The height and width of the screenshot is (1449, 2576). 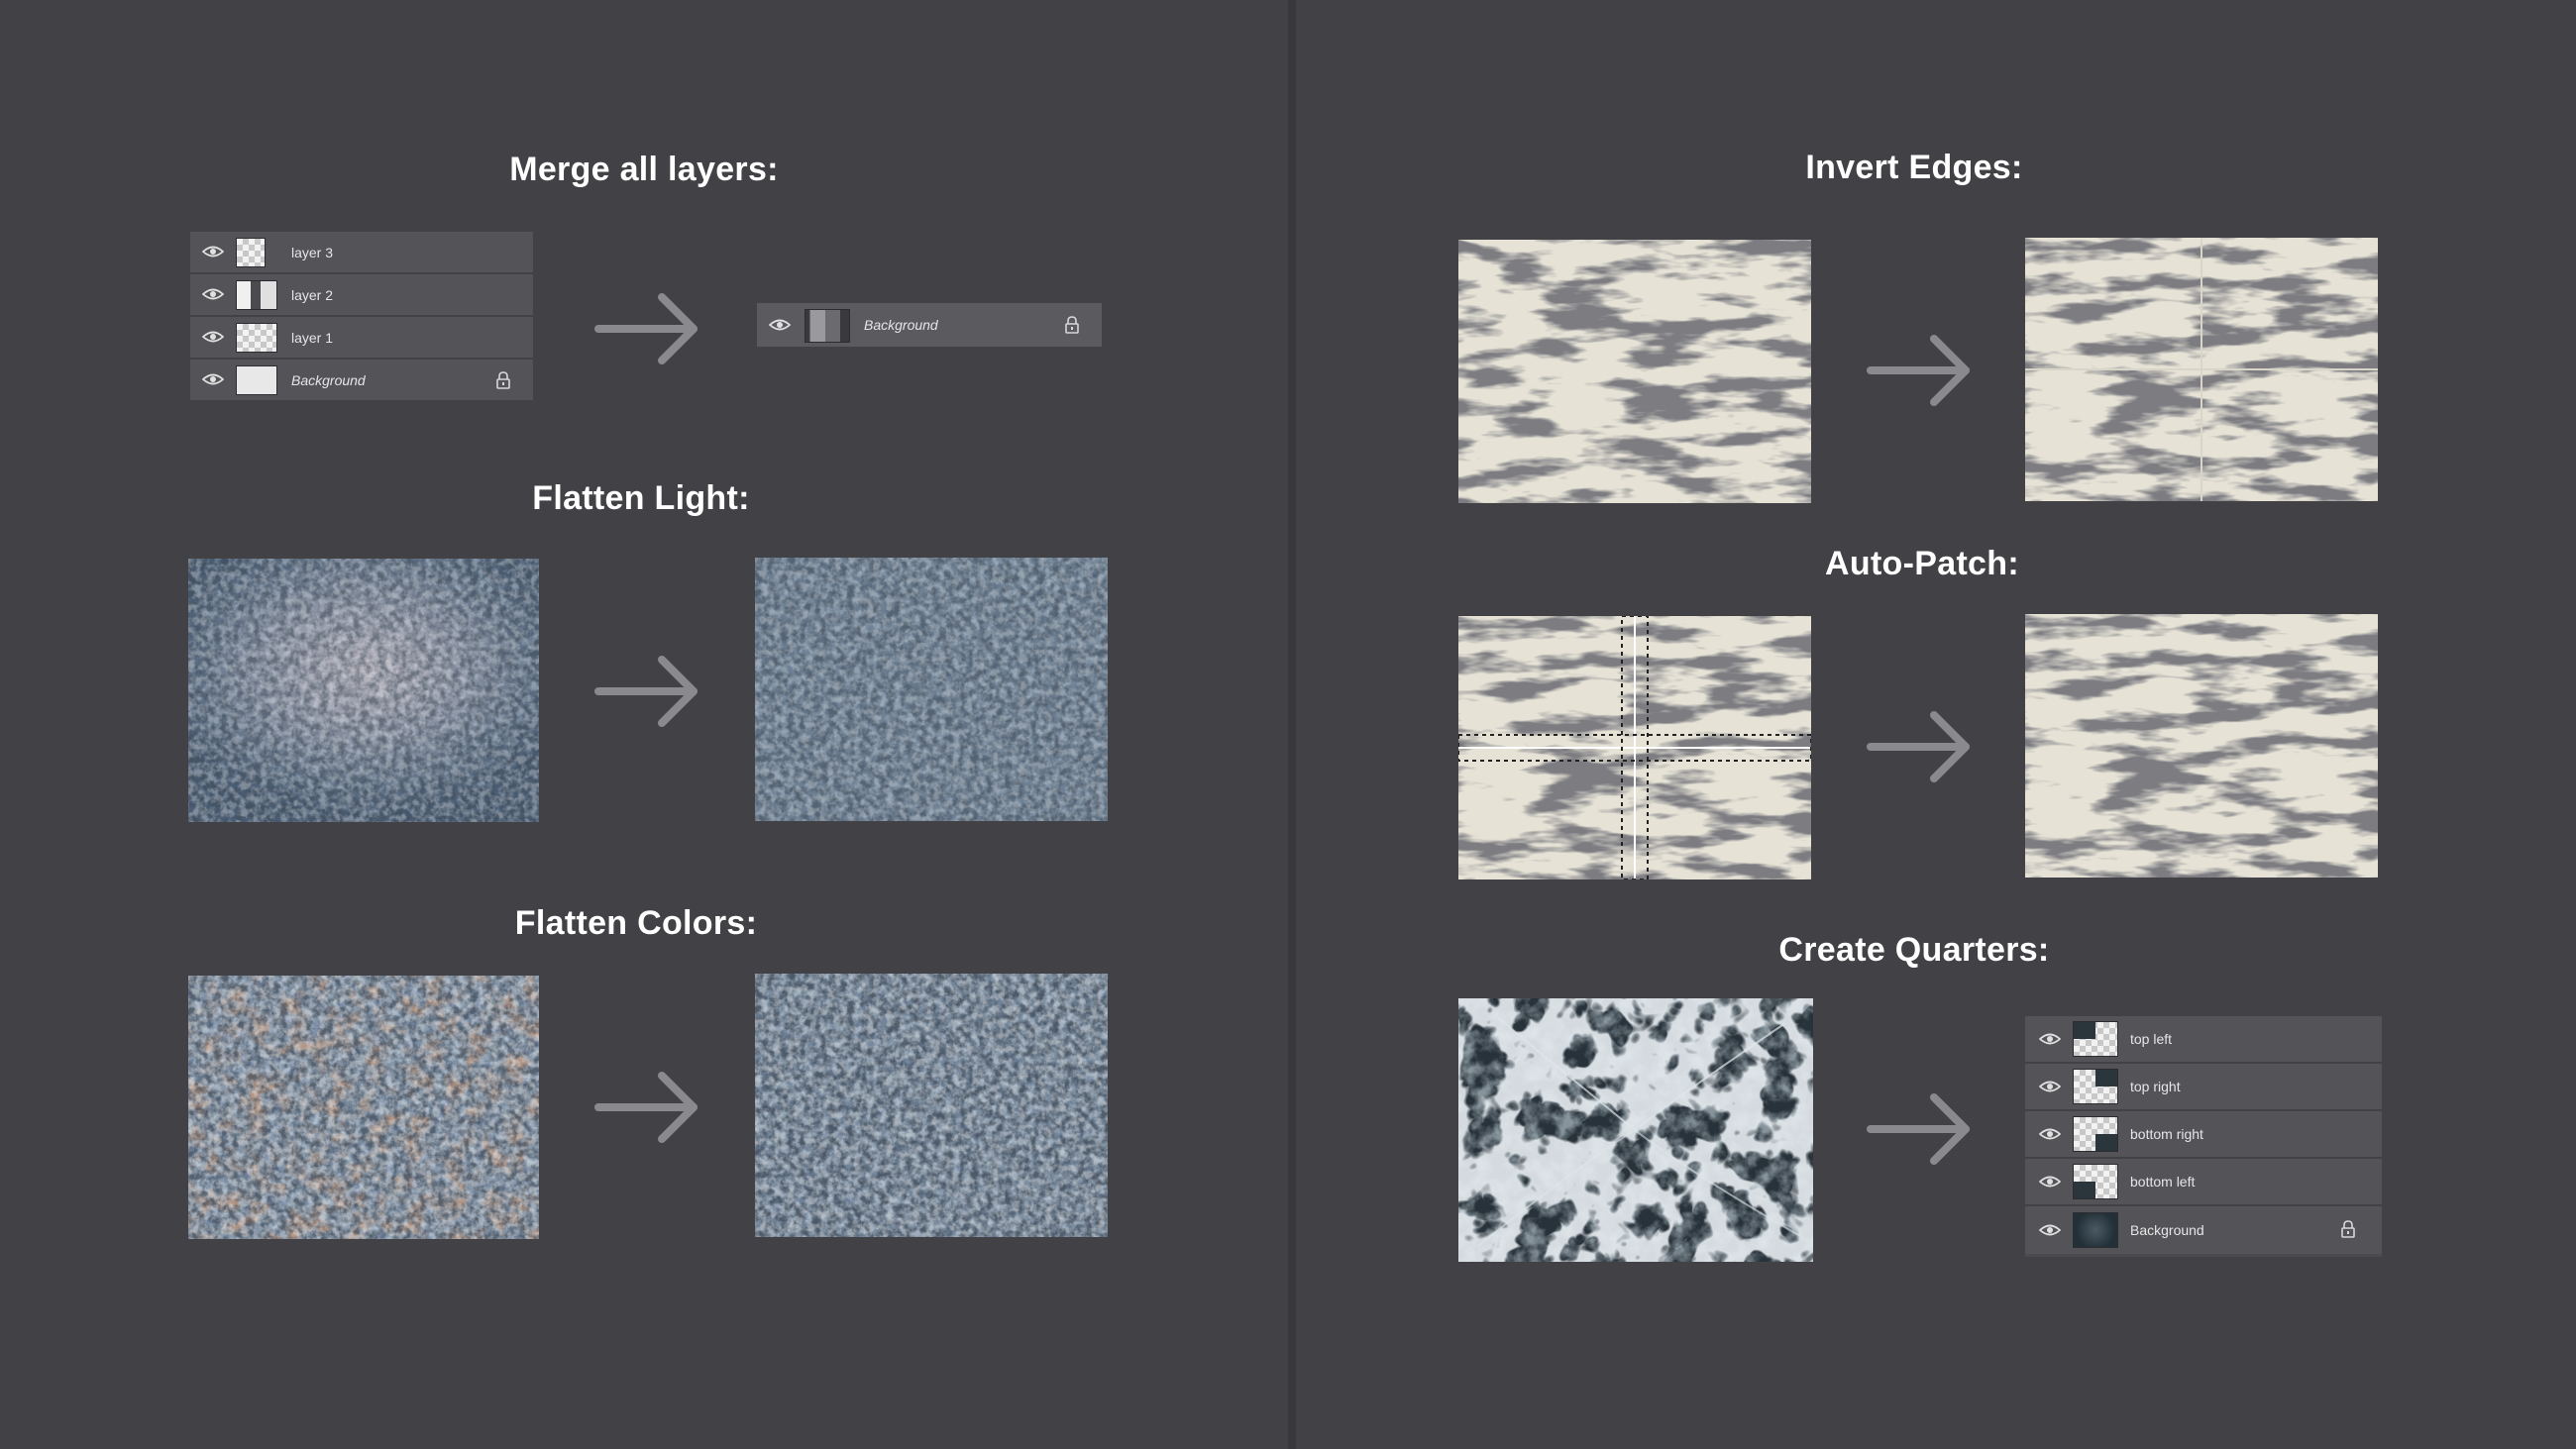 I want to click on layers-panel-merged: Background, so click(x=929, y=325).